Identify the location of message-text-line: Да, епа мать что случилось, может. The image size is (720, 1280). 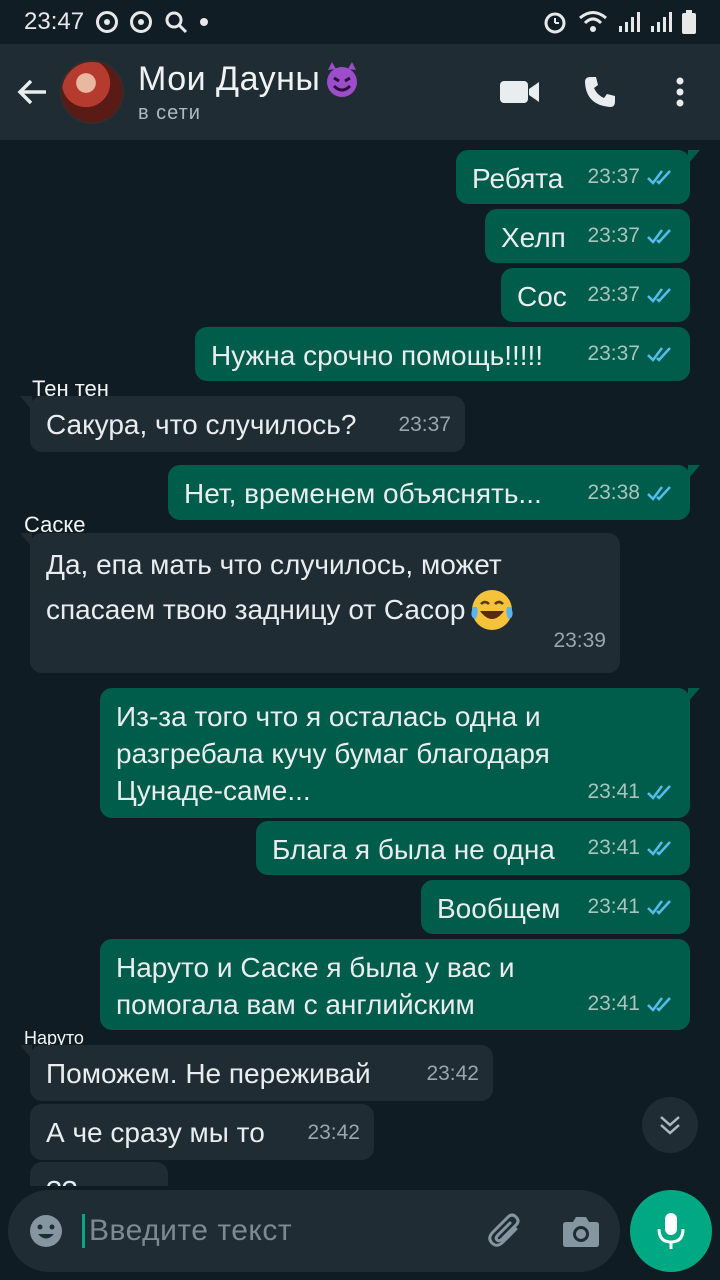
(274, 564).